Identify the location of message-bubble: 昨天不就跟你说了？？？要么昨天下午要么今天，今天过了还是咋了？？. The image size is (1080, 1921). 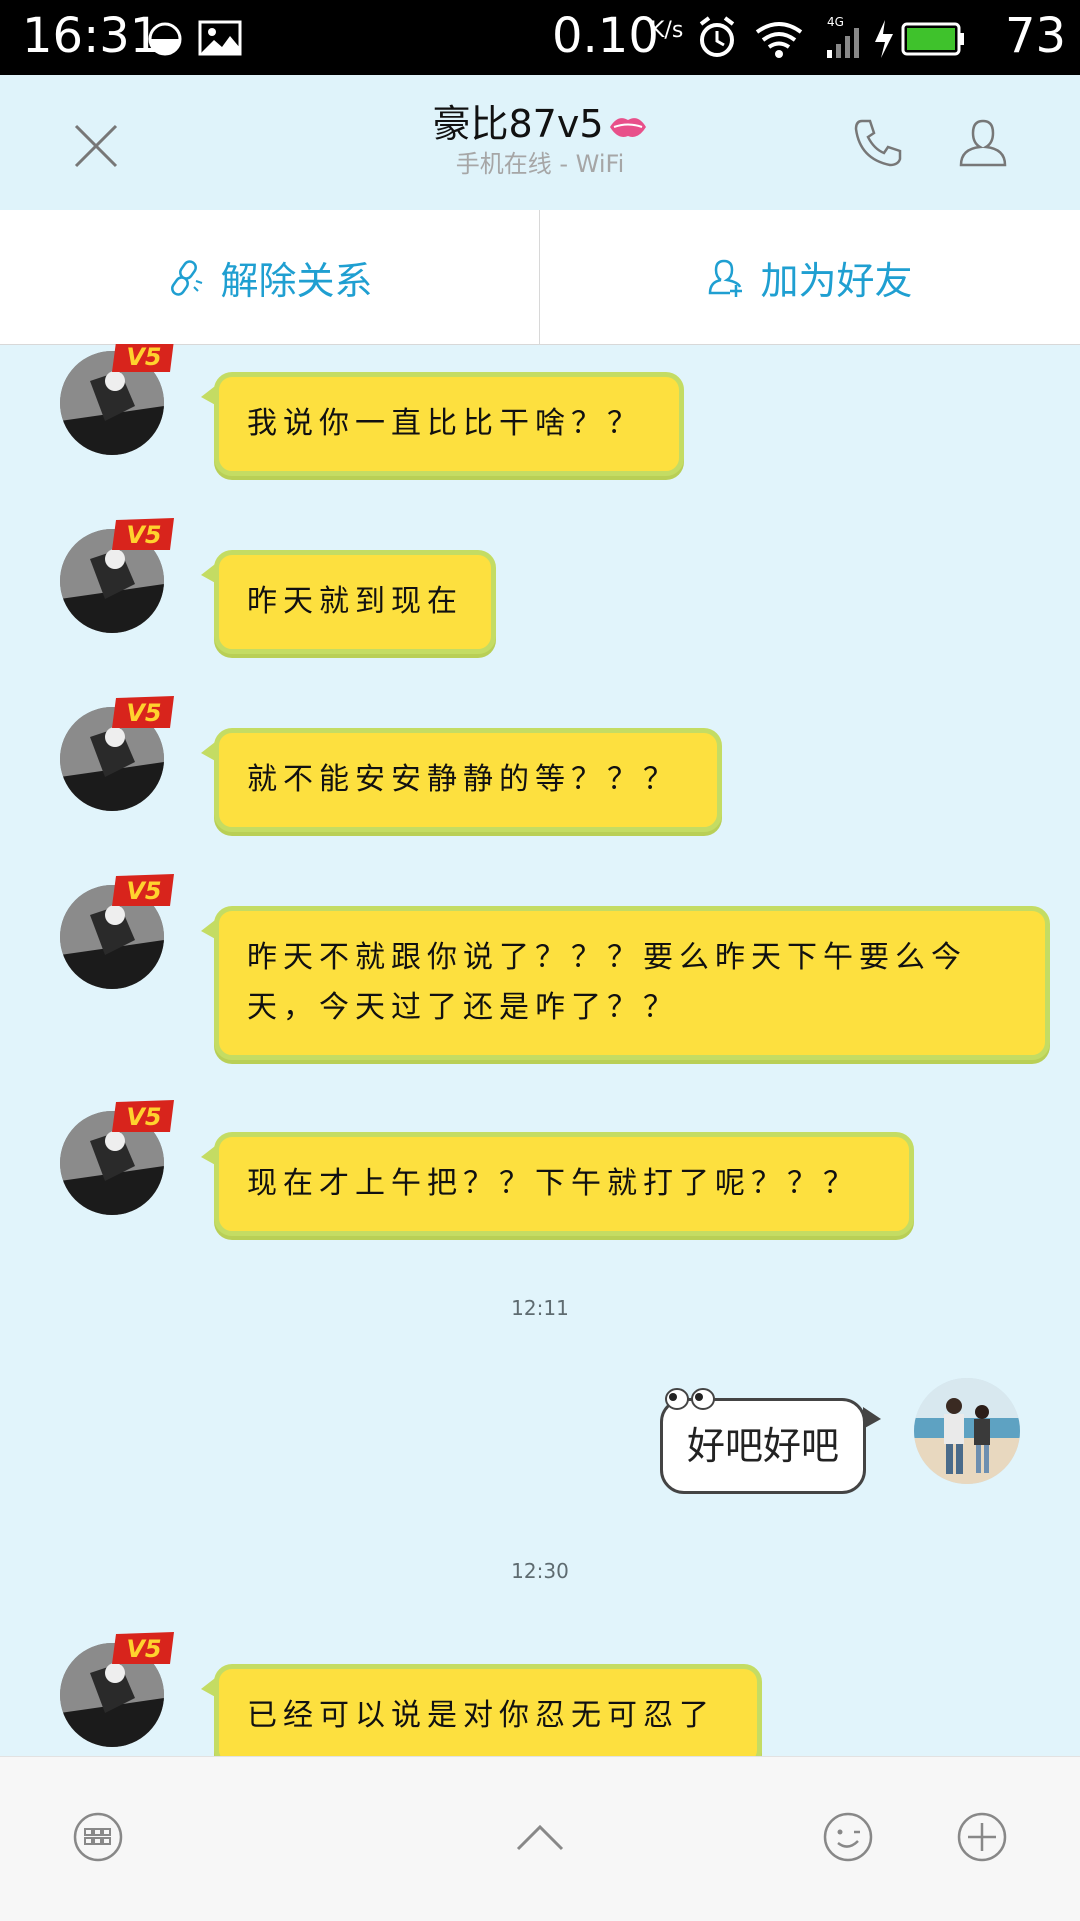
(625, 983).